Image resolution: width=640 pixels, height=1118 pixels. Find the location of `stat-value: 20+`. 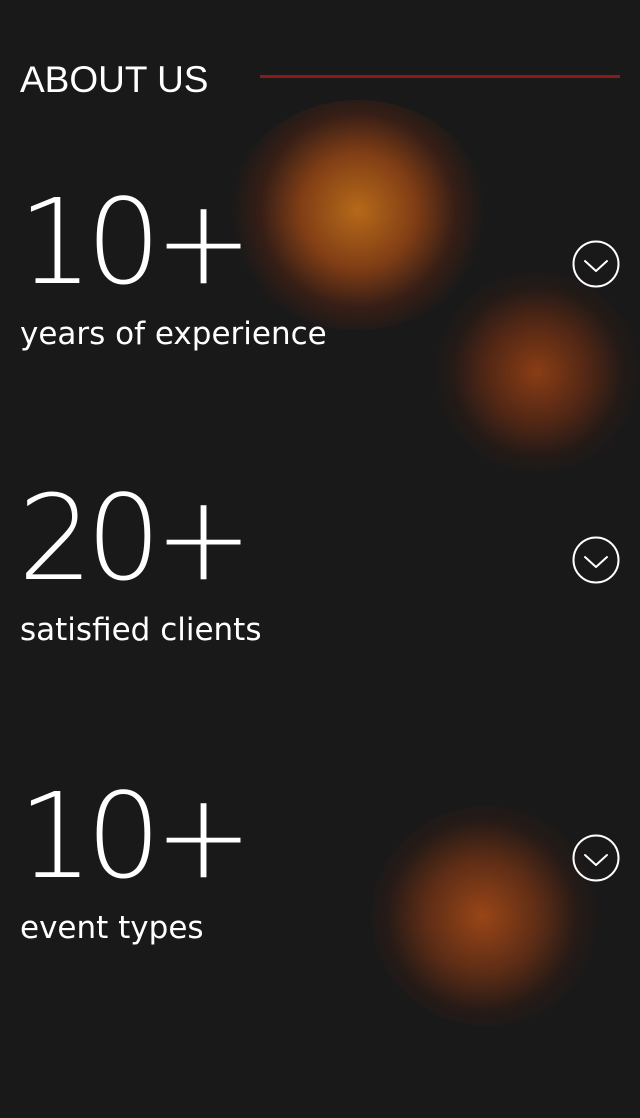

stat-value: 20+ is located at coordinates (135, 538).